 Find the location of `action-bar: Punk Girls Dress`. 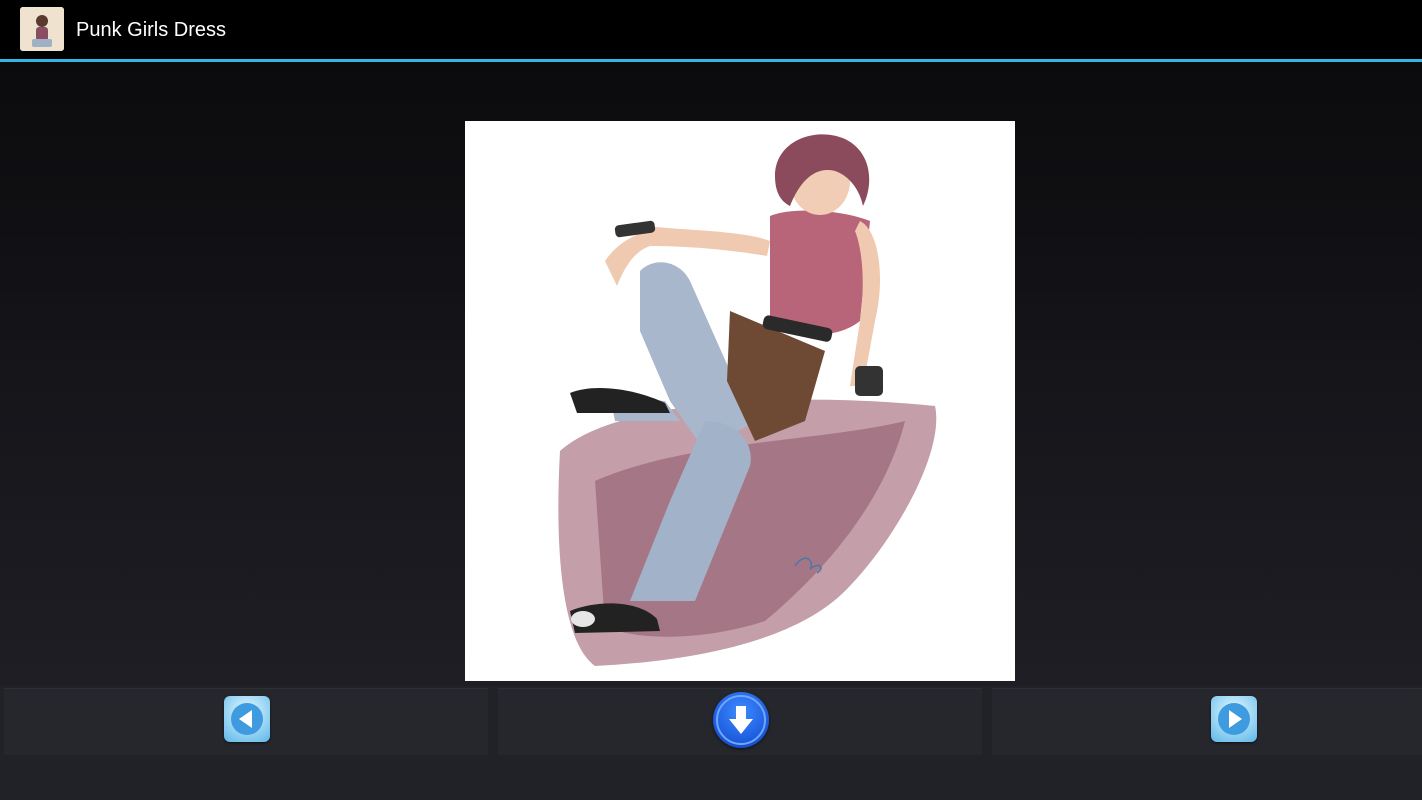

action-bar: Punk Girls Dress is located at coordinates (711, 31).